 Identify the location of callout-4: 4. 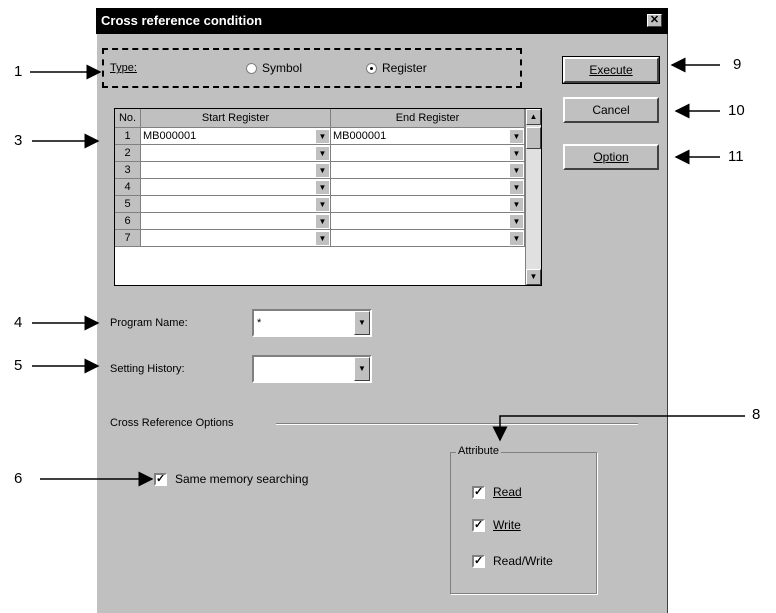
(18, 322).